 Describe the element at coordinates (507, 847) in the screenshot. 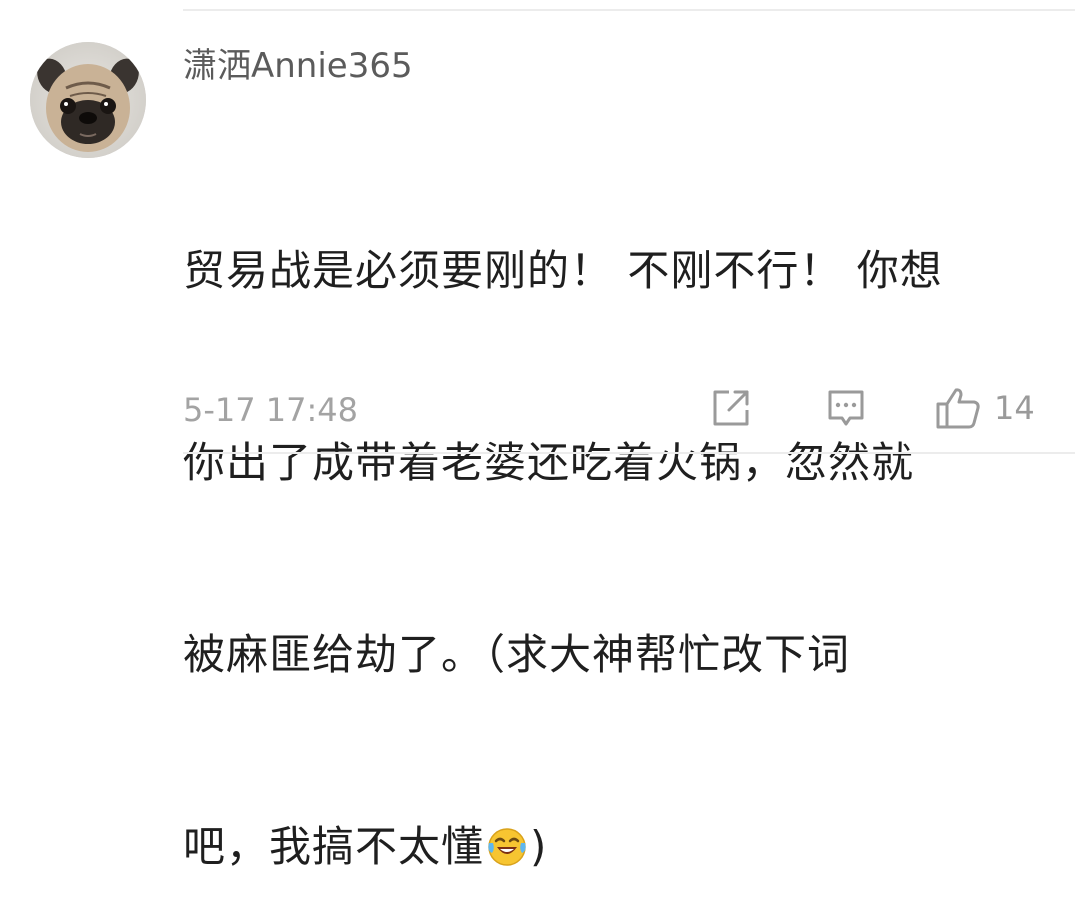

I see `laughing-with-tears-icon` at that location.